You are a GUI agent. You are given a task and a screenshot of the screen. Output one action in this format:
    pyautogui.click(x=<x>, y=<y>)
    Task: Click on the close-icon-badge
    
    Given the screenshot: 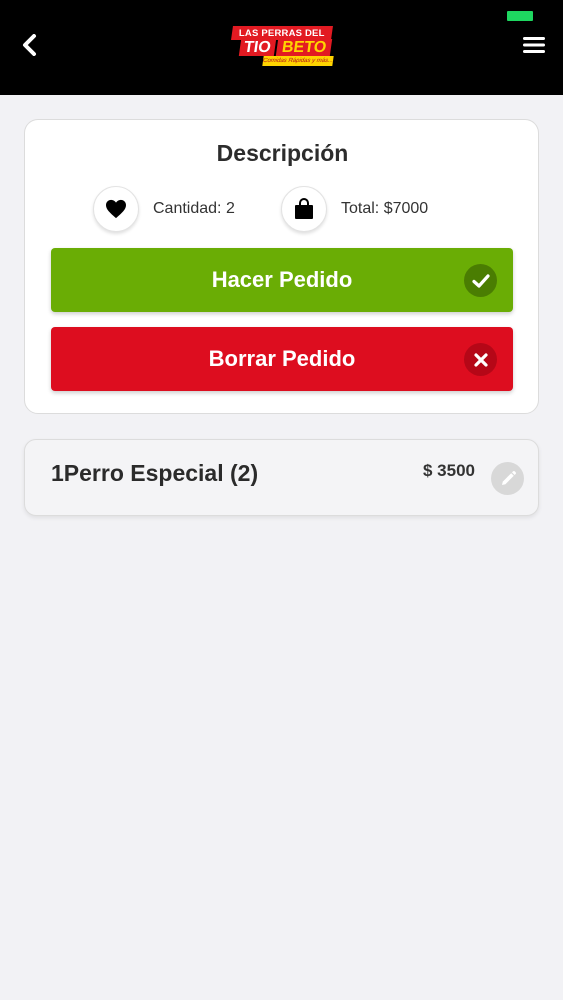 What is the action you would take?
    pyautogui.click(x=480, y=359)
    